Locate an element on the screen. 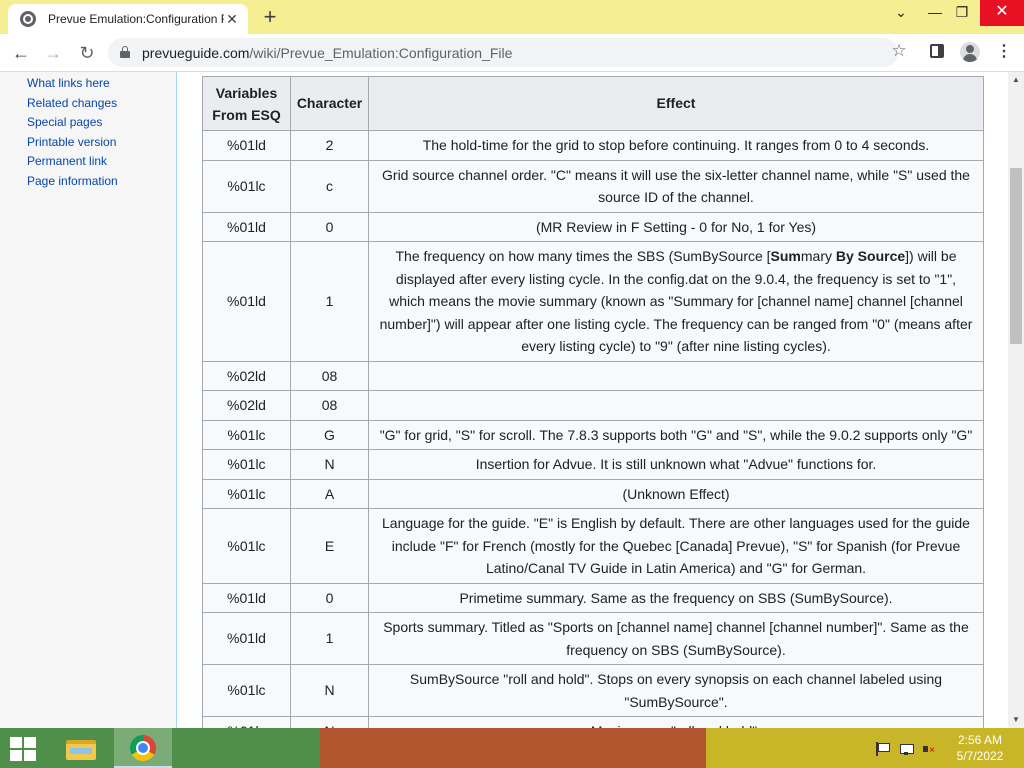 This screenshot has width=1024, height=768. volume-muted-icon is located at coordinates (929, 750).